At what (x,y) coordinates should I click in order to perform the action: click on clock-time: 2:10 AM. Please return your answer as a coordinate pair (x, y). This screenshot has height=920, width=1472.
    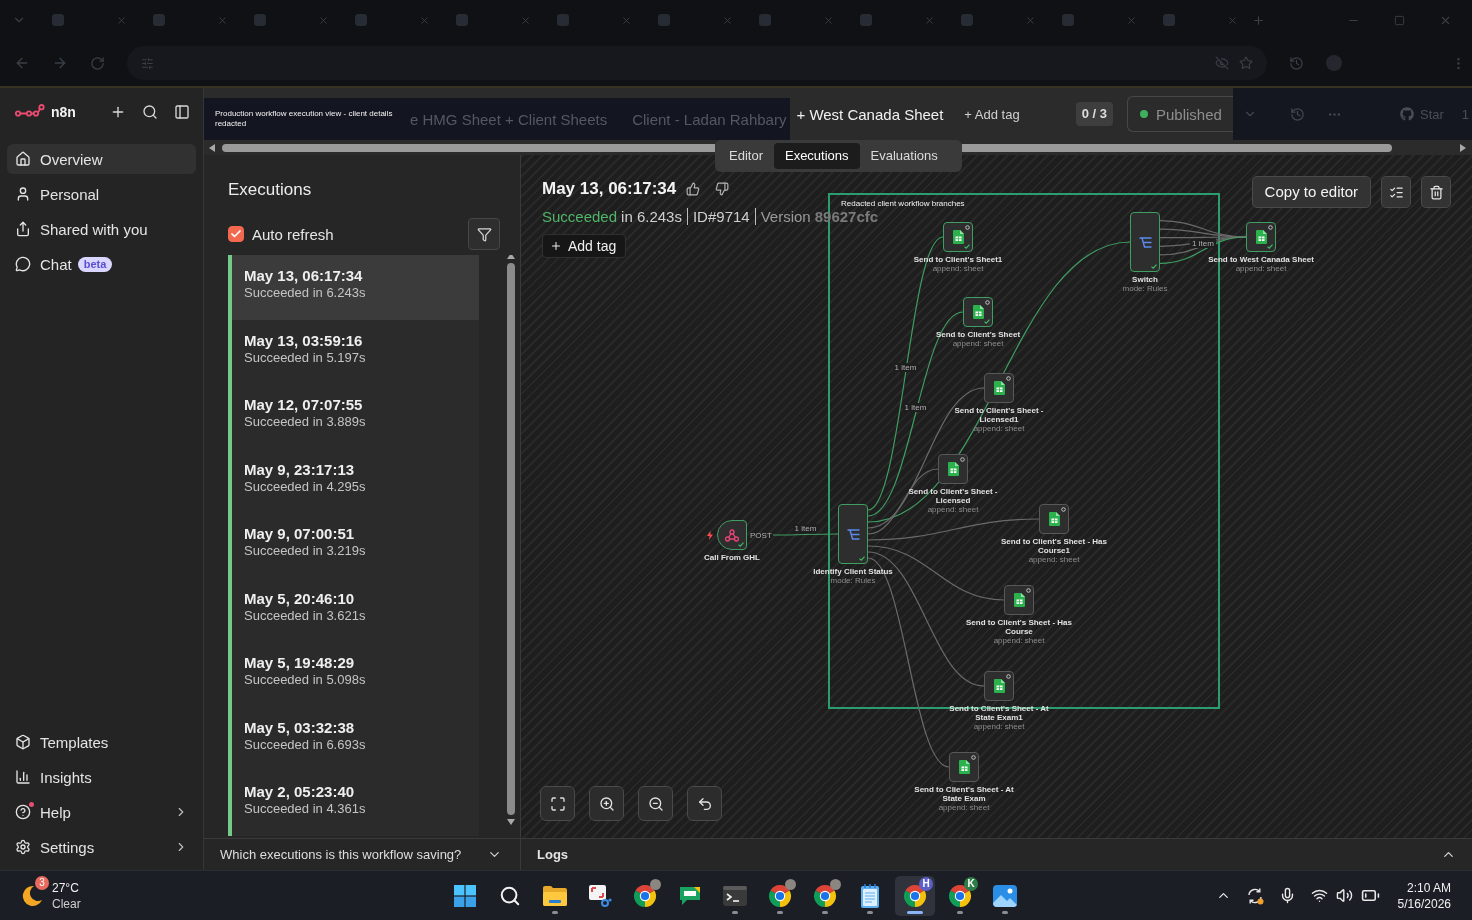
    Looking at the image, I should click on (1428, 887).